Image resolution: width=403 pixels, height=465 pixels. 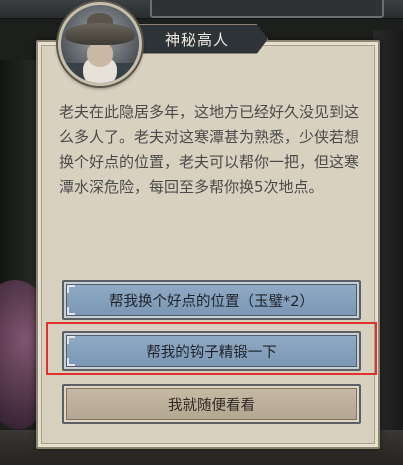 What do you see at coordinates (100, 34) in the screenshot?
I see `portrait-straw-hat` at bounding box center [100, 34].